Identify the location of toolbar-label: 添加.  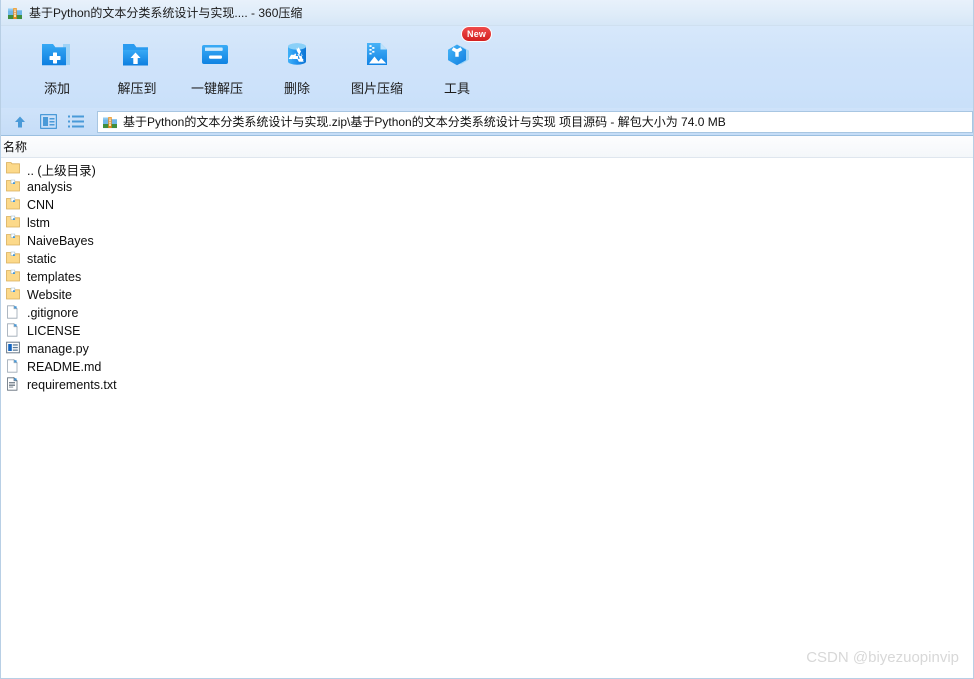
(56, 88).